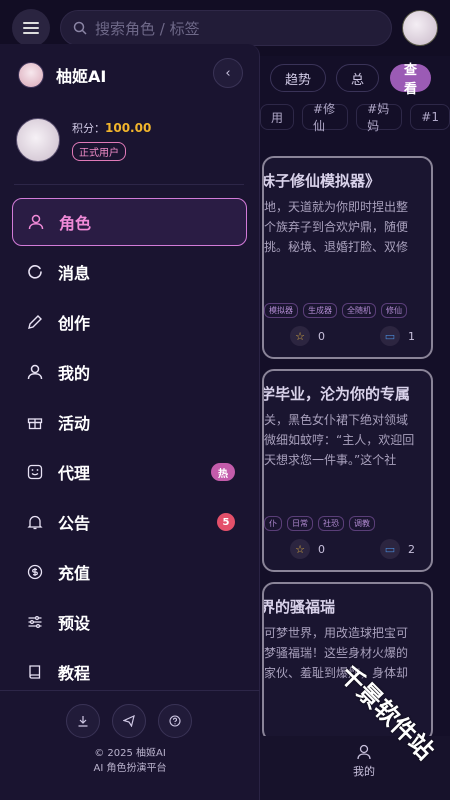  I want to click on nav-item-recharge: 充值, so click(129, 572).